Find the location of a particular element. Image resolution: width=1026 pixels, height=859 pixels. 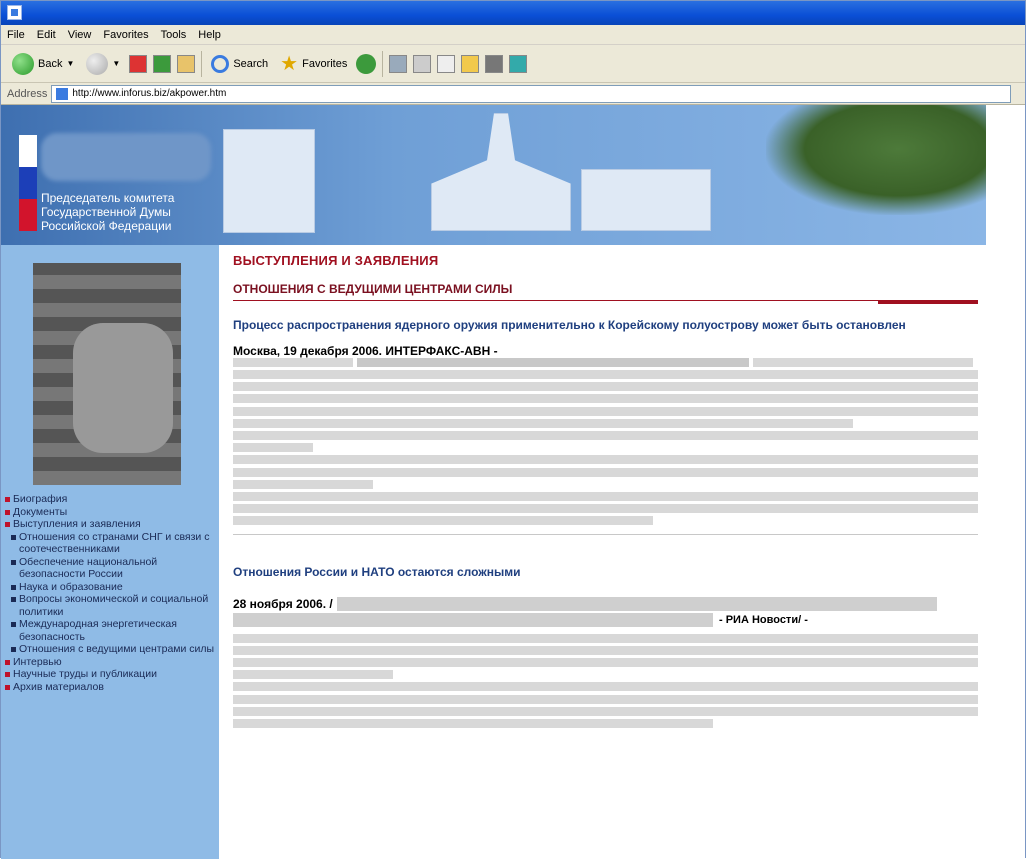

menu-bar: File Edit View Favorites Tools Help is located at coordinates (513, 35).